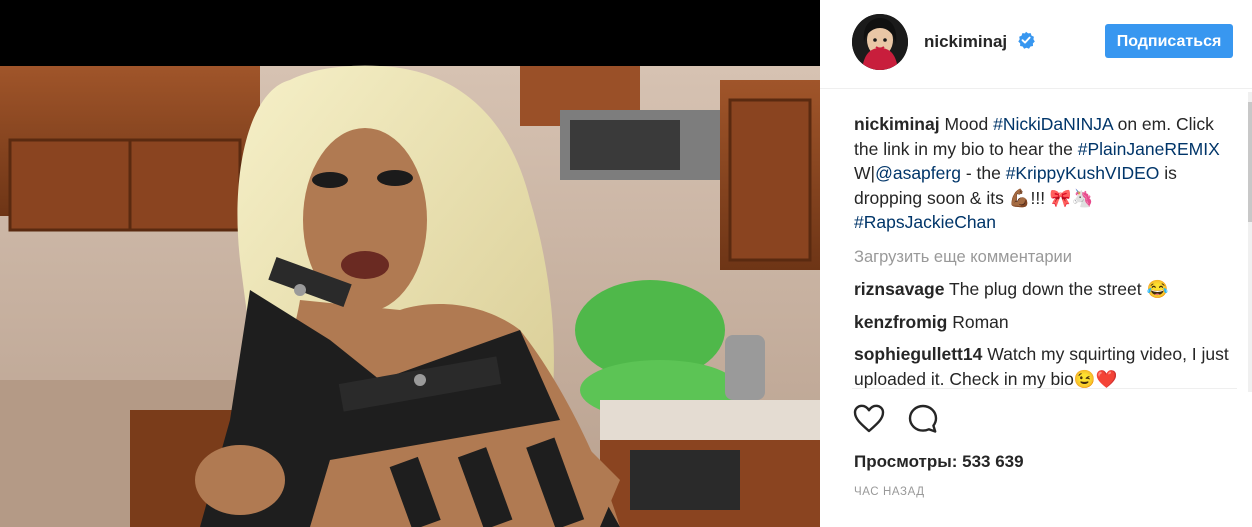  Describe the element at coordinates (983, 173) in the screenshot. I see `caption-text: - the` at that location.